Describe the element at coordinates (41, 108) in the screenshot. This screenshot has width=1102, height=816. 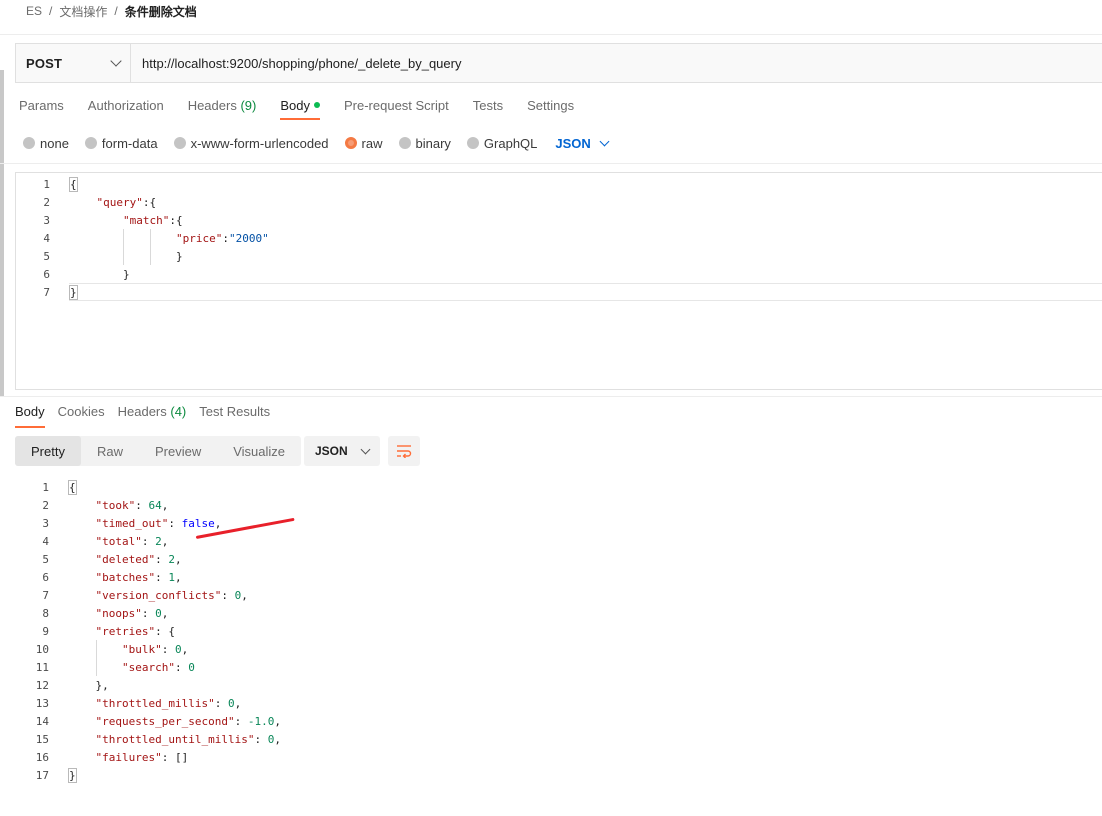
I see `tab-params: Params` at that location.